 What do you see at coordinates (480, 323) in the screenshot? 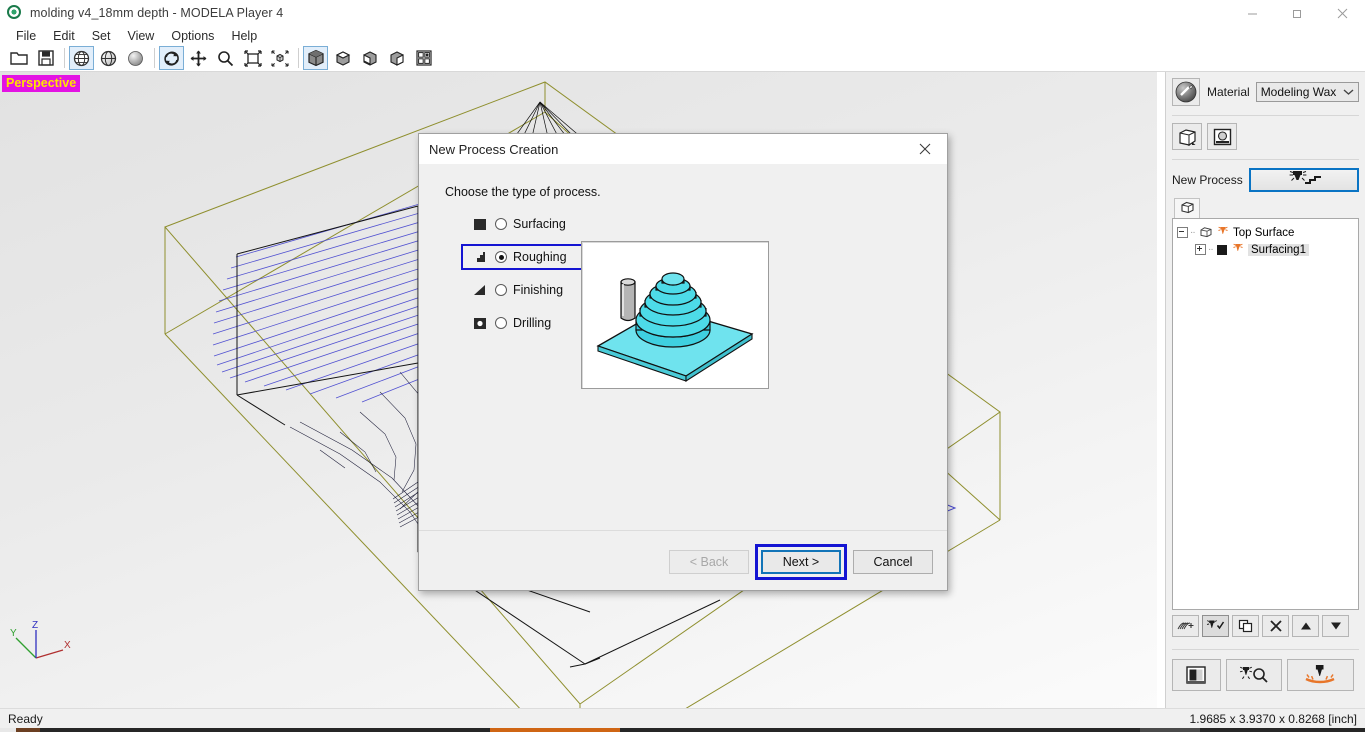
I see `drilling-icon` at bounding box center [480, 323].